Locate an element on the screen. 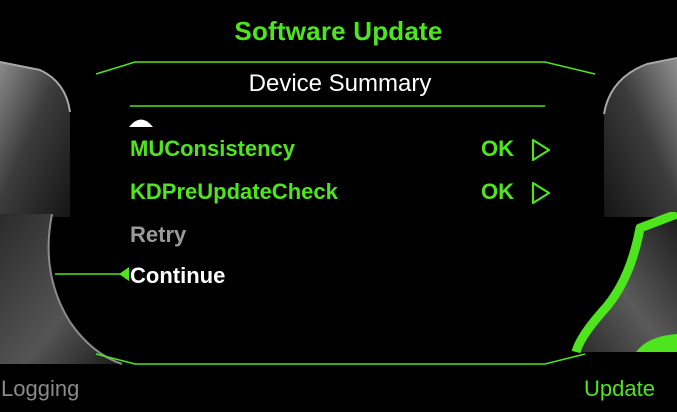  menu-item-label: KDPreUpdateCheck is located at coordinates (234, 191).